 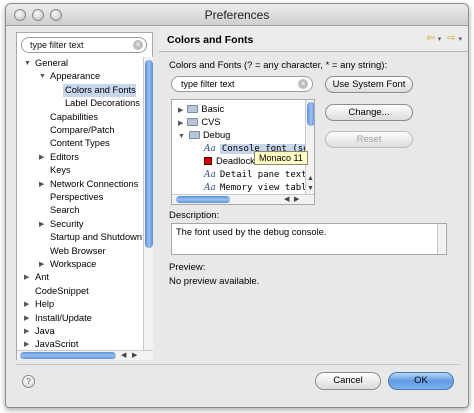 I want to click on tree-item: ▶ Help, so click(x=39, y=304).